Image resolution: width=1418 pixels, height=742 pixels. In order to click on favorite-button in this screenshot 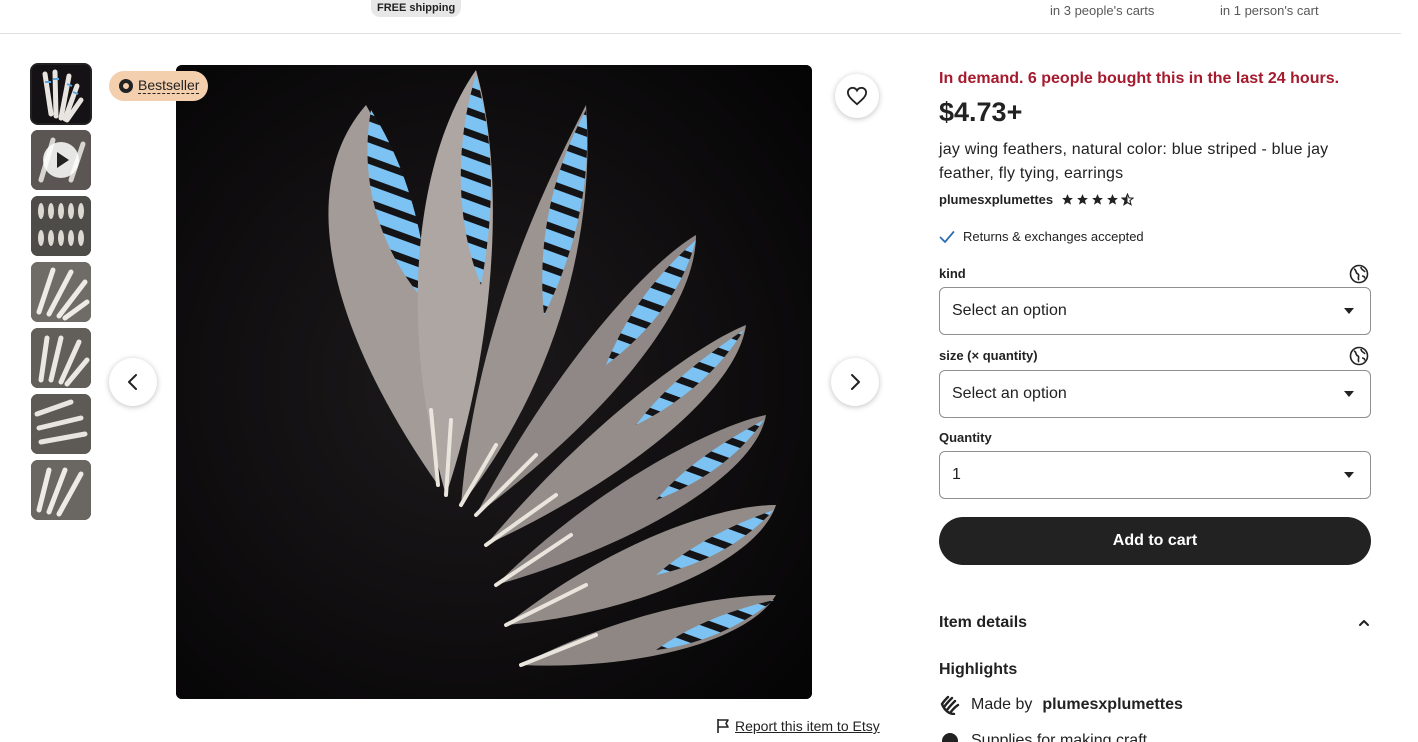, I will do `click(857, 96)`.